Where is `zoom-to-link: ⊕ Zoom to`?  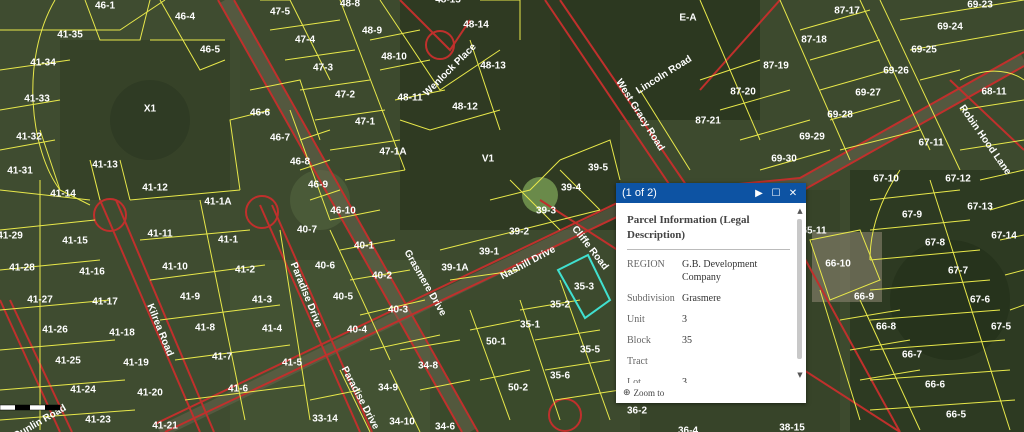
zoom-to-link: ⊕ Zoom to is located at coordinates (711, 393).